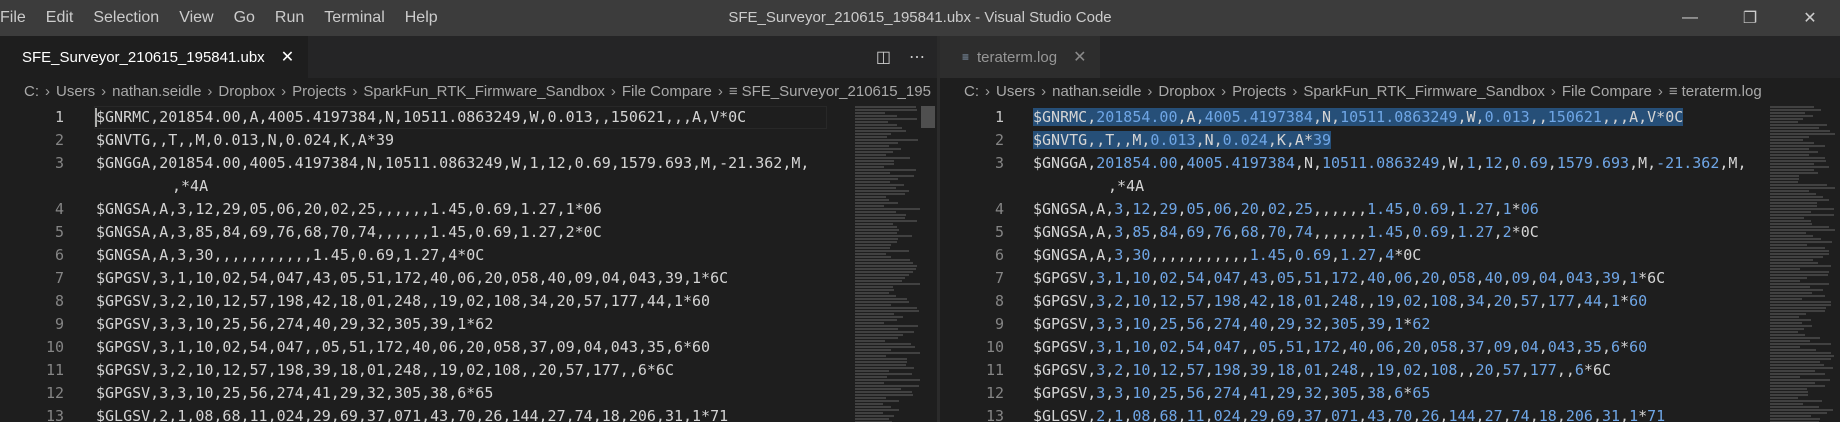  Describe the element at coordinates (928, 117) in the screenshot. I see `scrollbar-thumb` at that location.